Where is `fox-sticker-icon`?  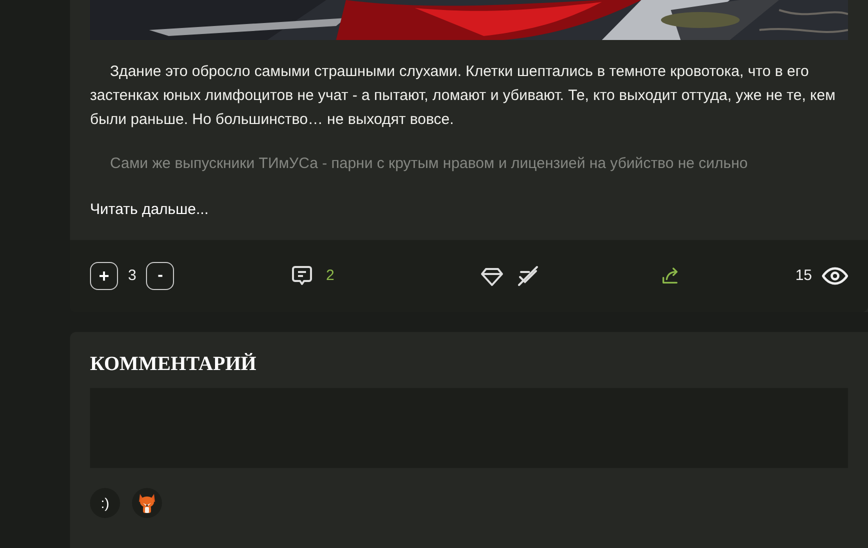 fox-sticker-icon is located at coordinates (147, 503).